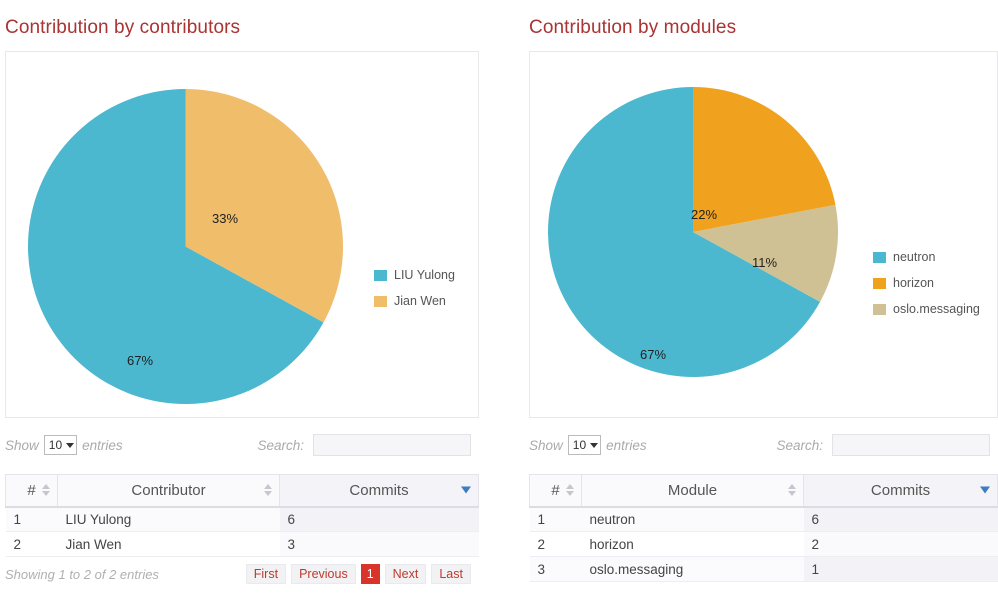  Describe the element at coordinates (985, 490) in the screenshot. I see `sort-desc-active-icon` at that location.